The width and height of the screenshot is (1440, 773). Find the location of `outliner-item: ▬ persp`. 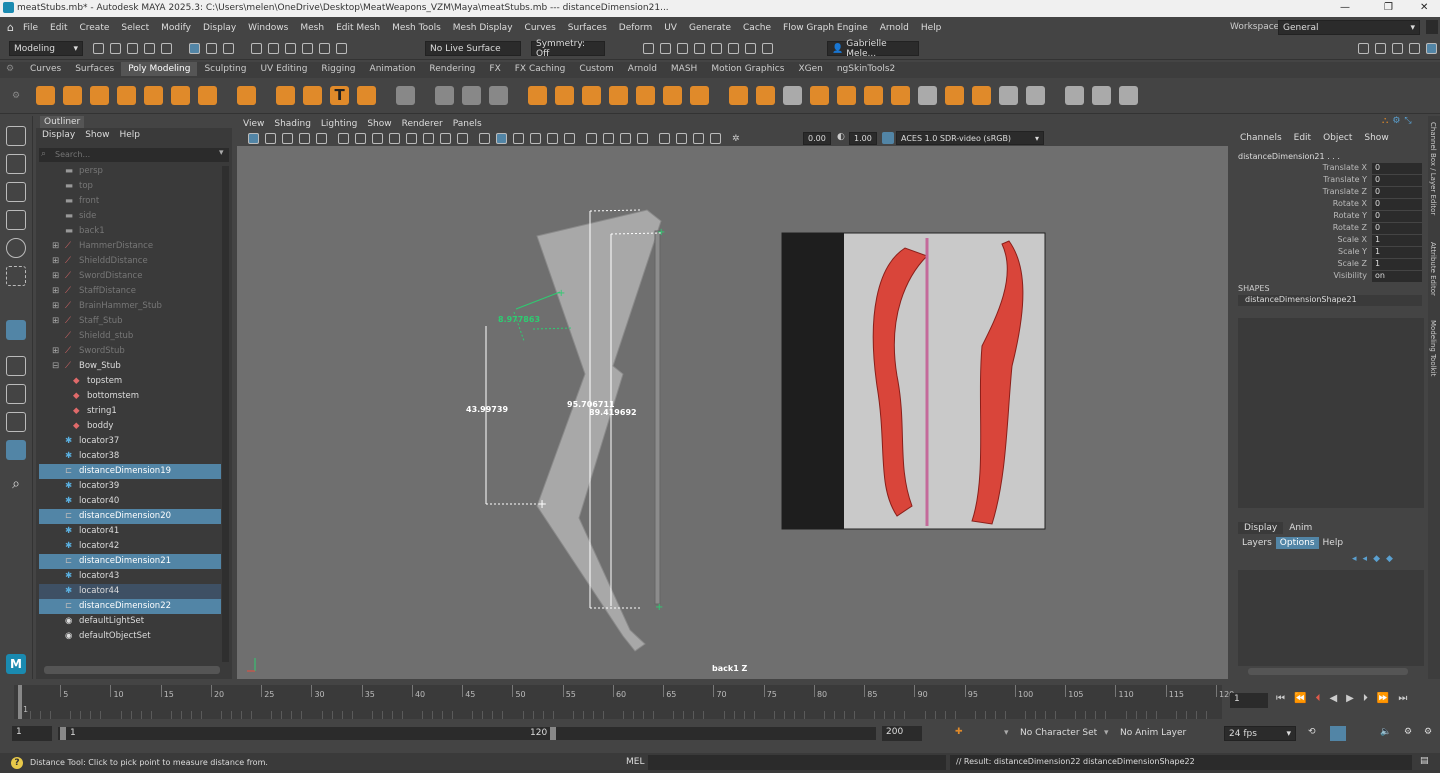

outliner-item: ▬ persp is located at coordinates (130, 171).